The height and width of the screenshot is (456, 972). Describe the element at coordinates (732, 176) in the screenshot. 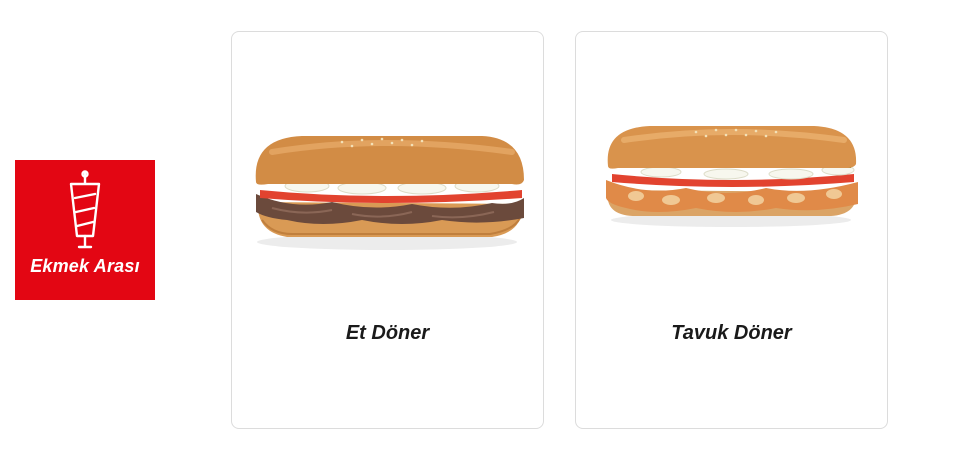

I see `tavuk-doner-sandwich-image` at that location.